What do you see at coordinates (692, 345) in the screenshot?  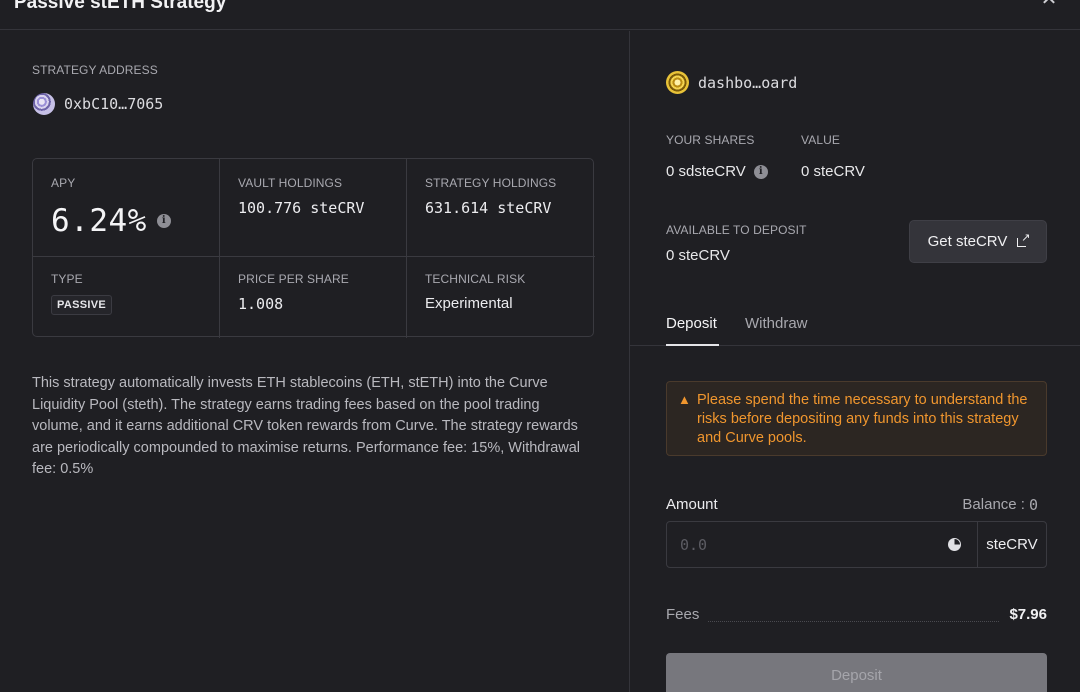 I see `active-tab-indicator` at bounding box center [692, 345].